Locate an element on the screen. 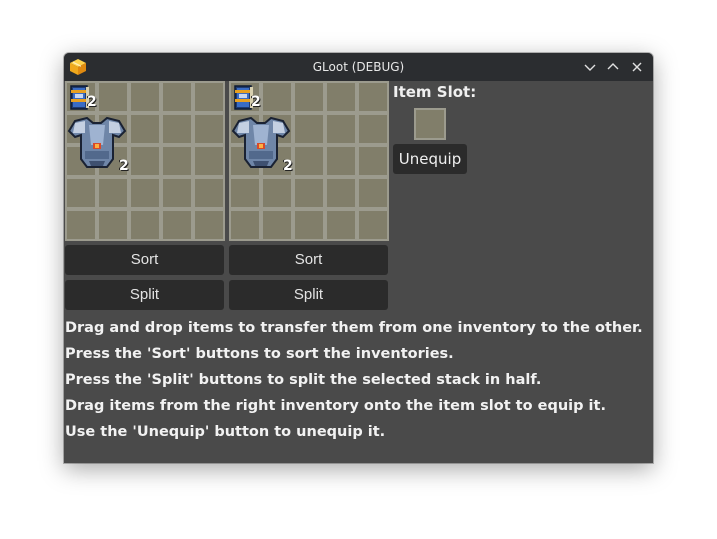 Image resolution: width=717 pixels, height=539 pixels. instruction-line: Use the 'Unequip' button to unequip it. is located at coordinates (225, 432).